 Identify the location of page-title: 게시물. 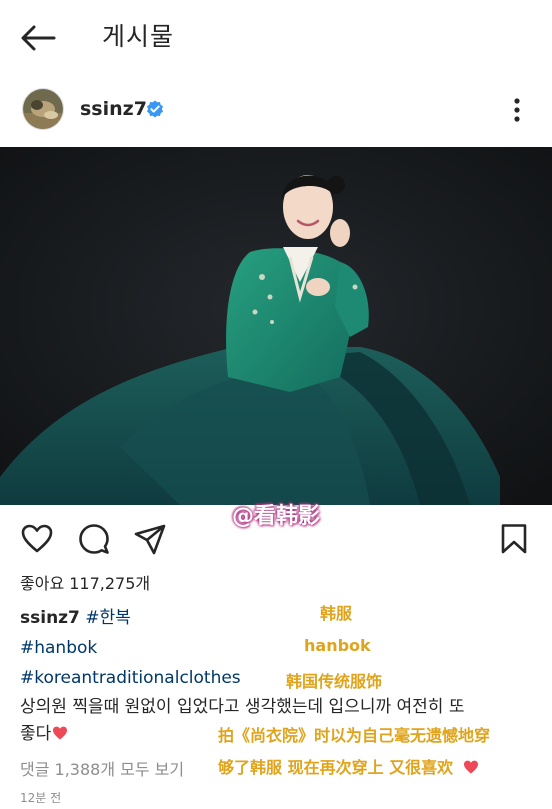
(138, 36).